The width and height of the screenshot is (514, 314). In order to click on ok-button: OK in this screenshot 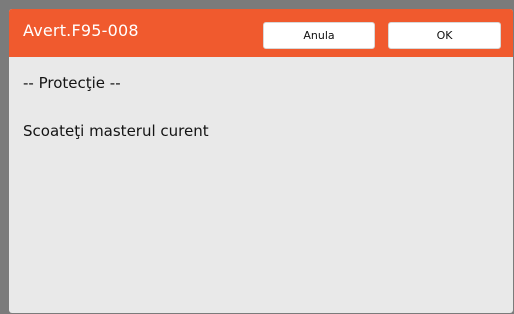, I will do `click(444, 35)`.